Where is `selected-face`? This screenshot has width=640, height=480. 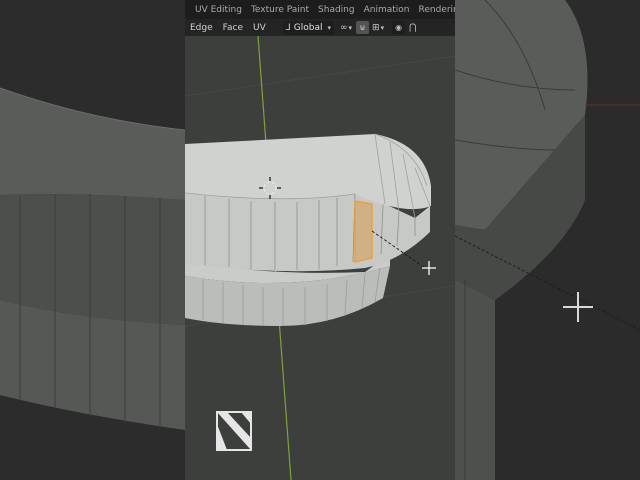 selected-face is located at coordinates (363, 231).